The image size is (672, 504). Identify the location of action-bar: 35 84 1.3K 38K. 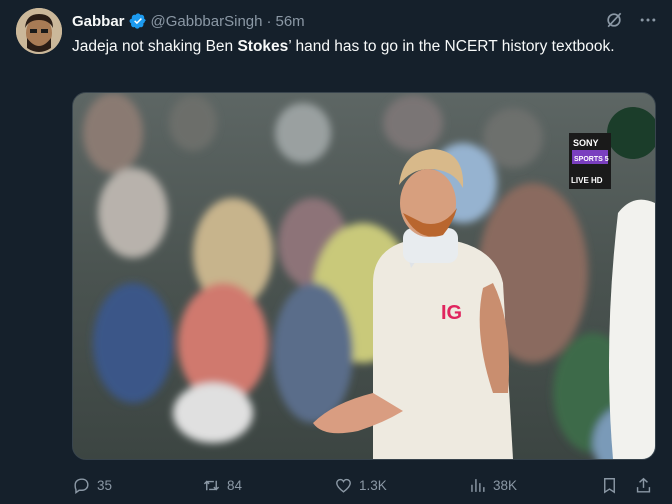
(367, 485).